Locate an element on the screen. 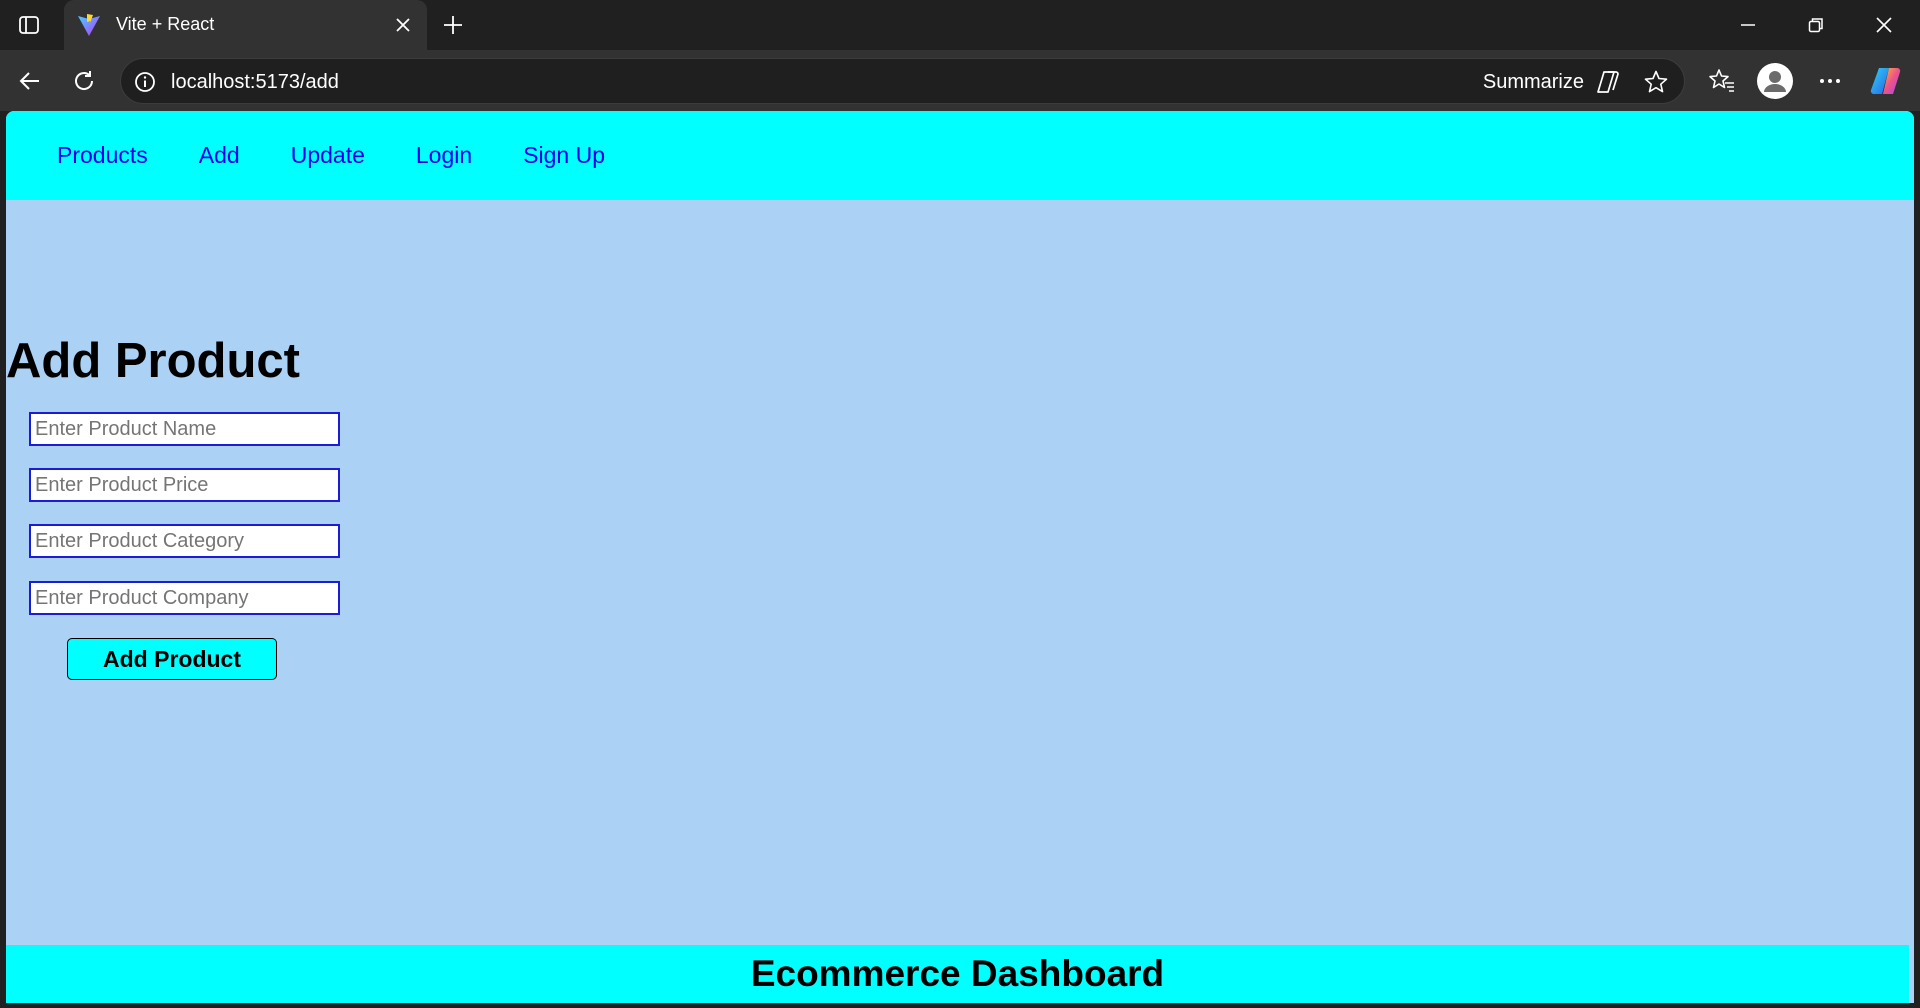  summarize-button: Summarize is located at coordinates (1533, 82).